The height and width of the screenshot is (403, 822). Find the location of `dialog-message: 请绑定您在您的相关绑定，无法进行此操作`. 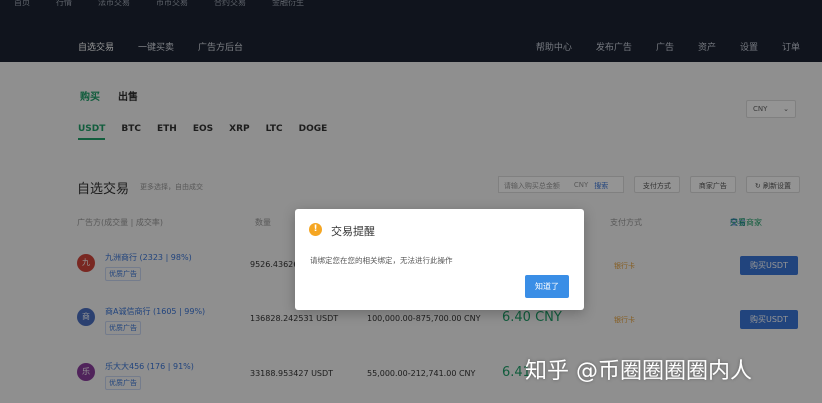

dialog-message: 请绑定您在您的相关绑定，无法进行此操作 is located at coordinates (381, 260).